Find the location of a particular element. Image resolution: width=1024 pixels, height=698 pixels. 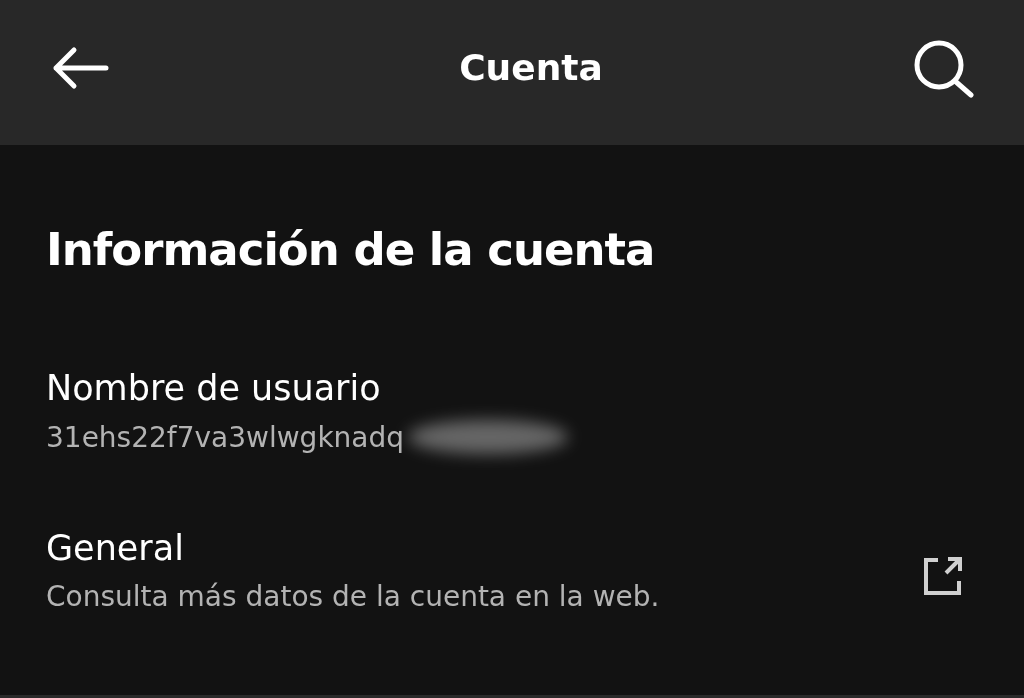

item-value: Consulta más datos de la cuenta en la web. is located at coordinates (353, 596).